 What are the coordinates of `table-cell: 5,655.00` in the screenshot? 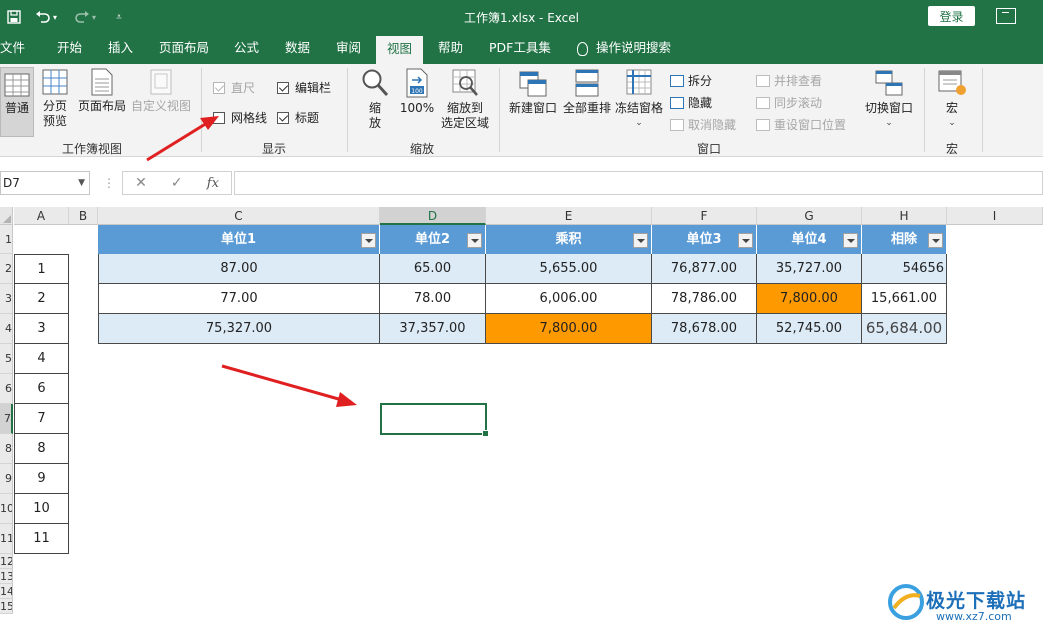 It's located at (569, 269).